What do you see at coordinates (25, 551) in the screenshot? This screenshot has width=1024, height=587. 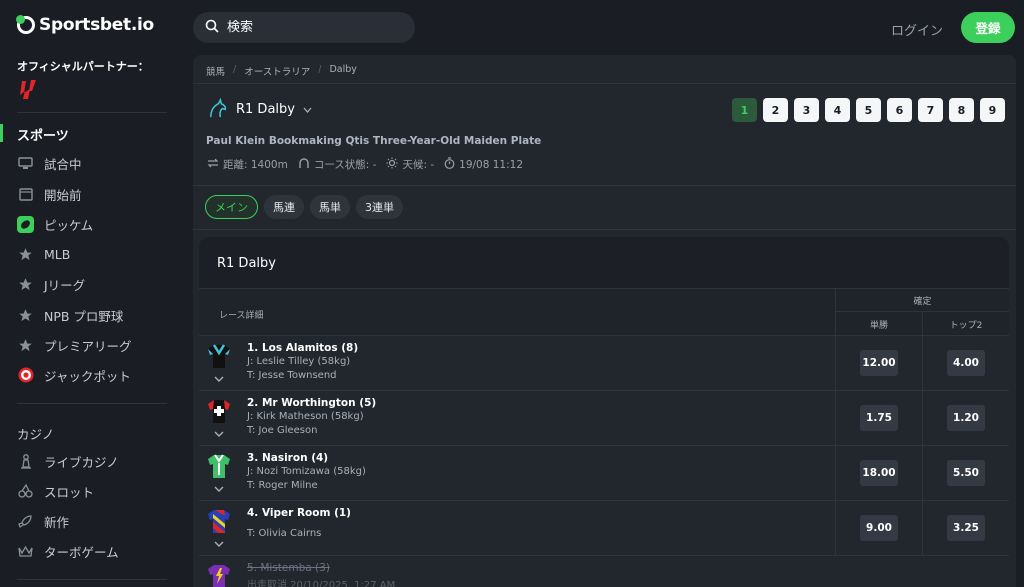 I see `crown-icon` at bounding box center [25, 551].